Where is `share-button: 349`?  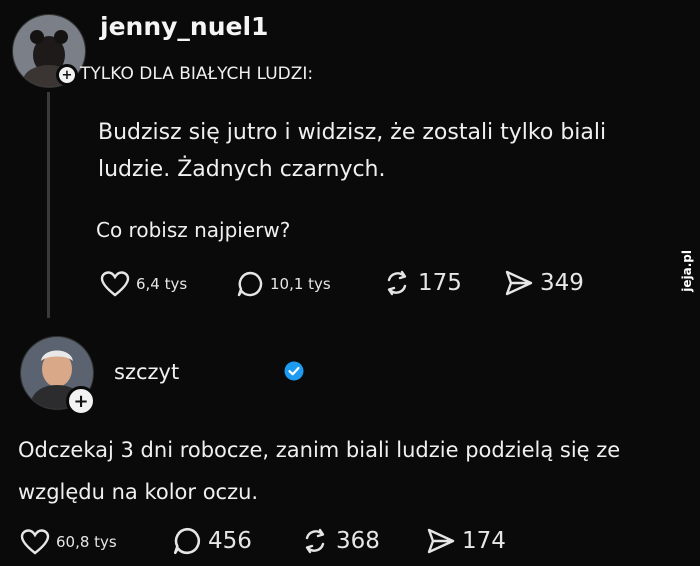
share-button: 349 is located at coordinates (544, 283).